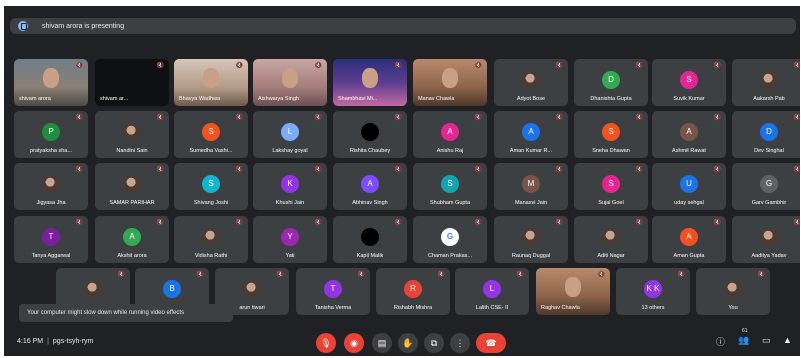  I want to click on participant-tile: T 🔇 Tanya Aggarwal, so click(51, 239).